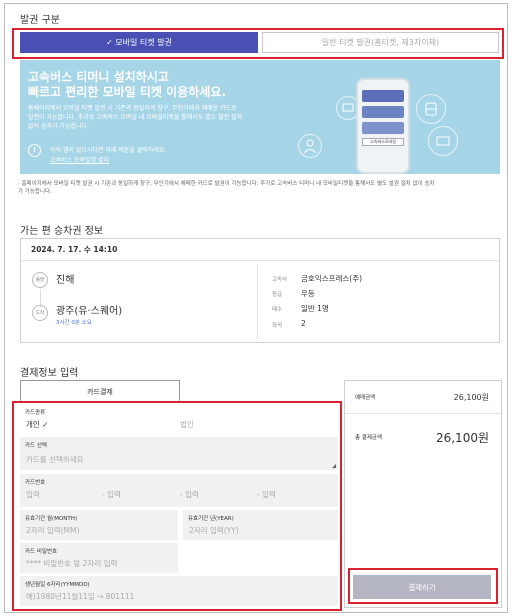 The width and height of the screenshot is (512, 616). What do you see at coordinates (383, 126) in the screenshot?
I see `phone-mockup: 고속버스모바일` at bounding box center [383, 126].